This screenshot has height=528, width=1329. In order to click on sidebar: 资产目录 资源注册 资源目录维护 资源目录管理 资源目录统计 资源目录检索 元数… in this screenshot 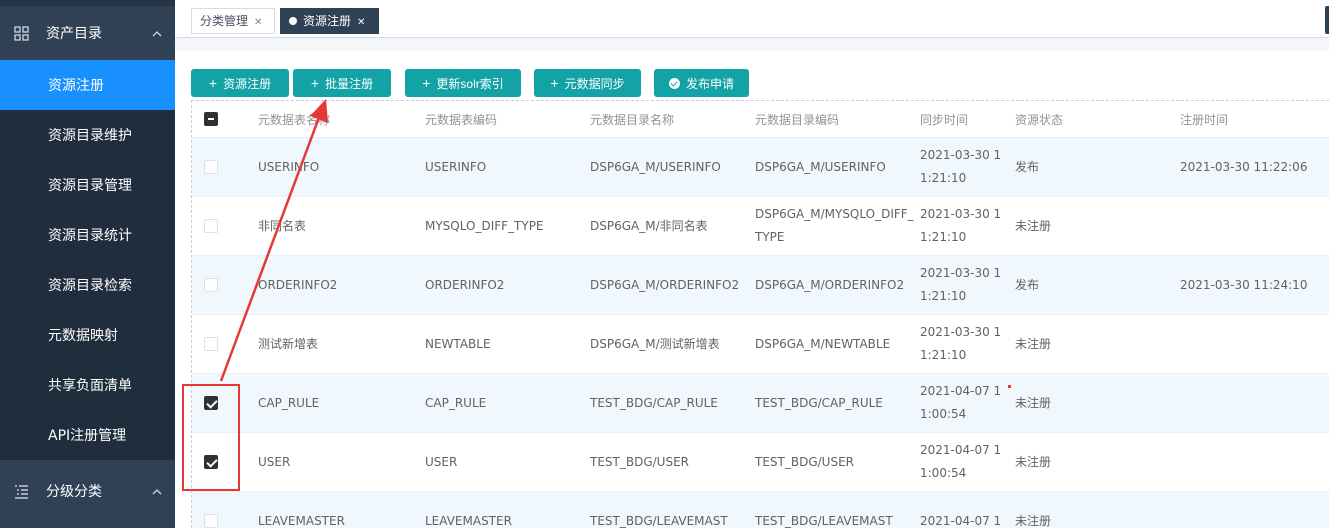, I will do `click(87, 264)`.